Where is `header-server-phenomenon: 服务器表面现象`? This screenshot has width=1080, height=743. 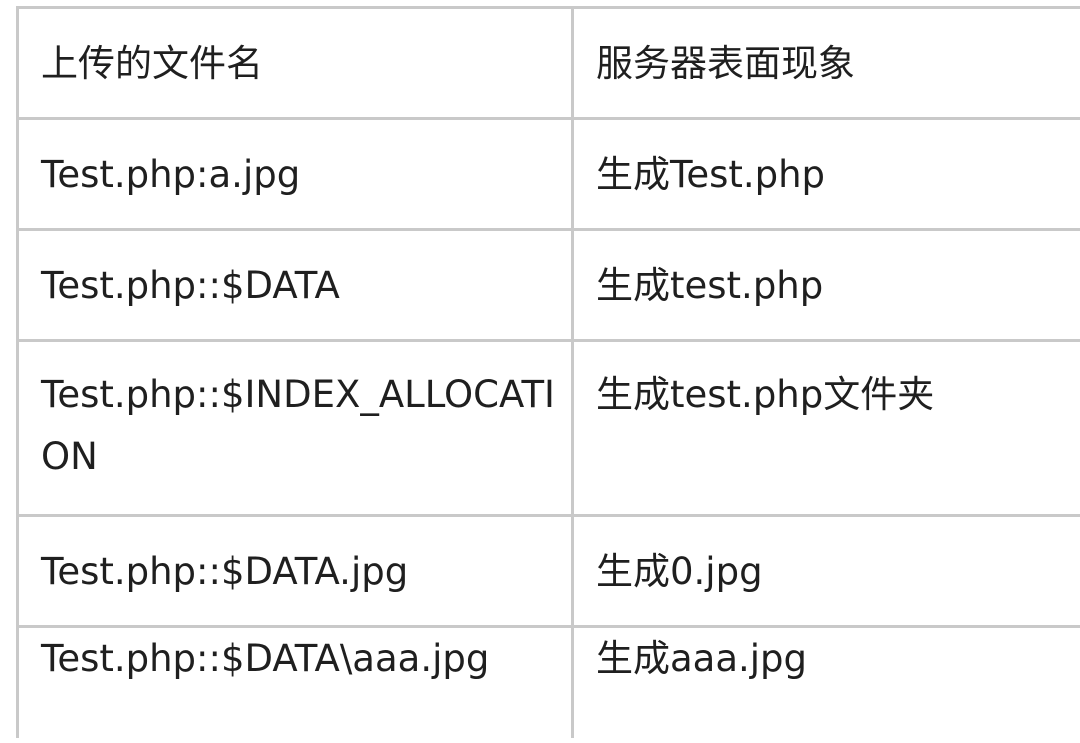 header-server-phenomenon: 服务器表面现象 is located at coordinates (825, 63).